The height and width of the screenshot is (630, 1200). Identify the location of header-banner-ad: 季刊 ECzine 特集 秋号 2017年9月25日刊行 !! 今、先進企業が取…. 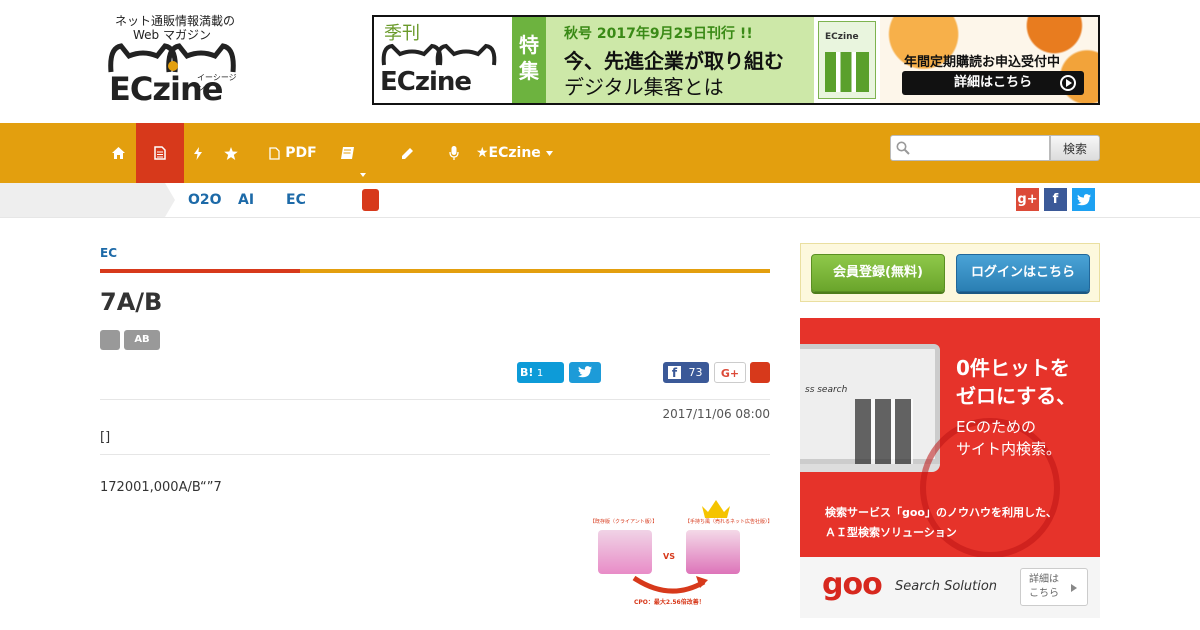
(736, 60).